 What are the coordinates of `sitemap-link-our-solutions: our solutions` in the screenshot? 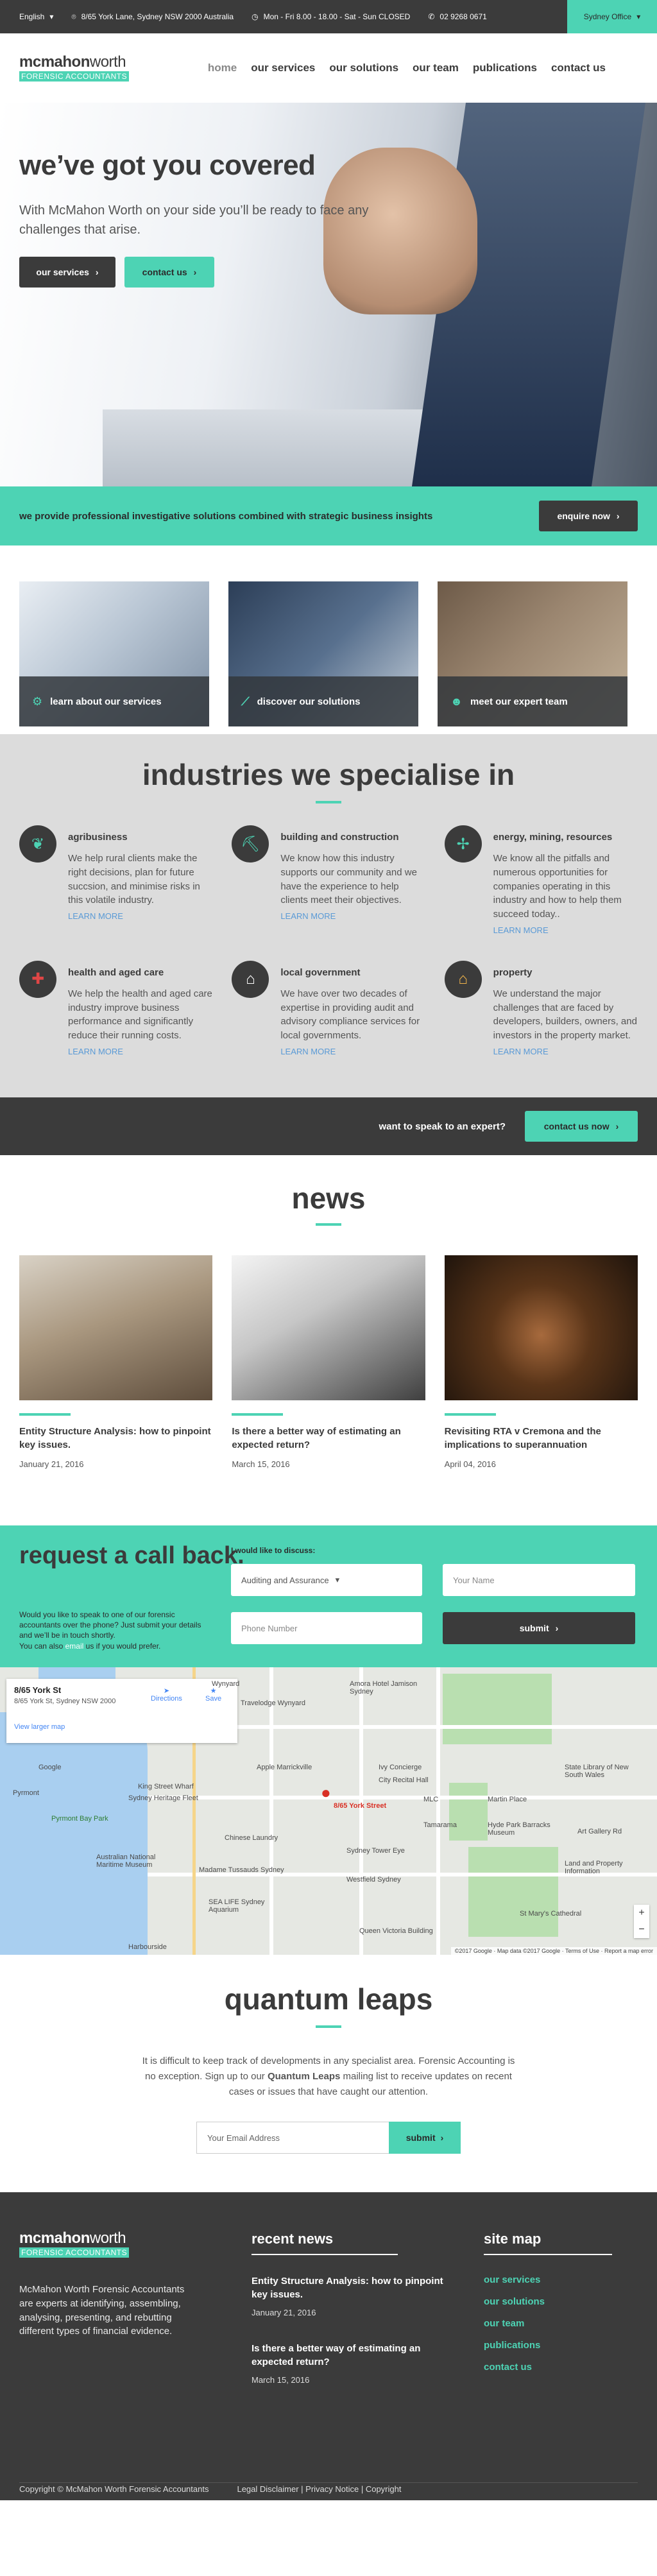 It's located at (548, 2301).